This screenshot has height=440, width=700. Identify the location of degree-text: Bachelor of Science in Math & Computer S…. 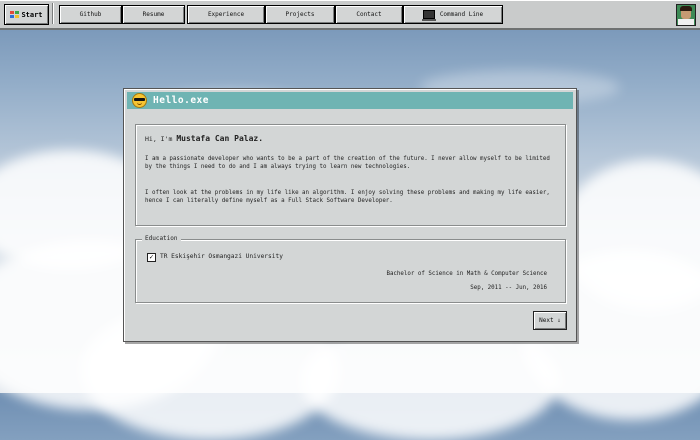
(466, 274).